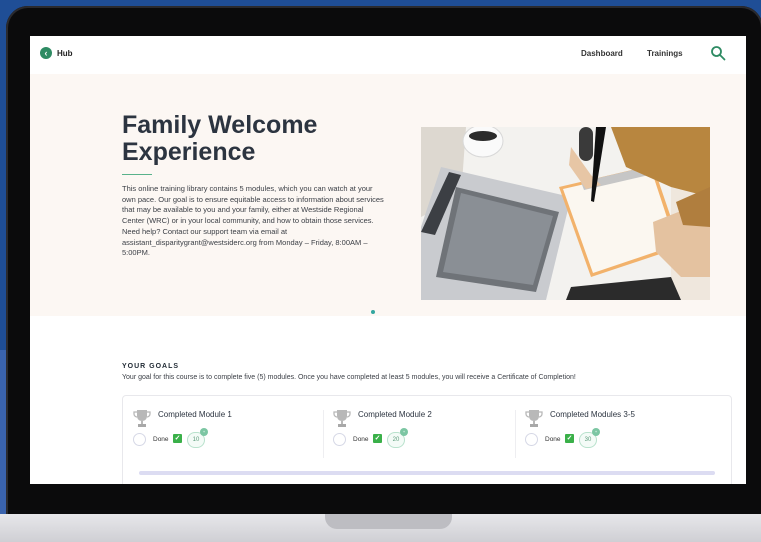 This screenshot has height=542, width=761. What do you see at coordinates (602, 53) in the screenshot?
I see `nav-dashboard: Dashboard` at bounding box center [602, 53].